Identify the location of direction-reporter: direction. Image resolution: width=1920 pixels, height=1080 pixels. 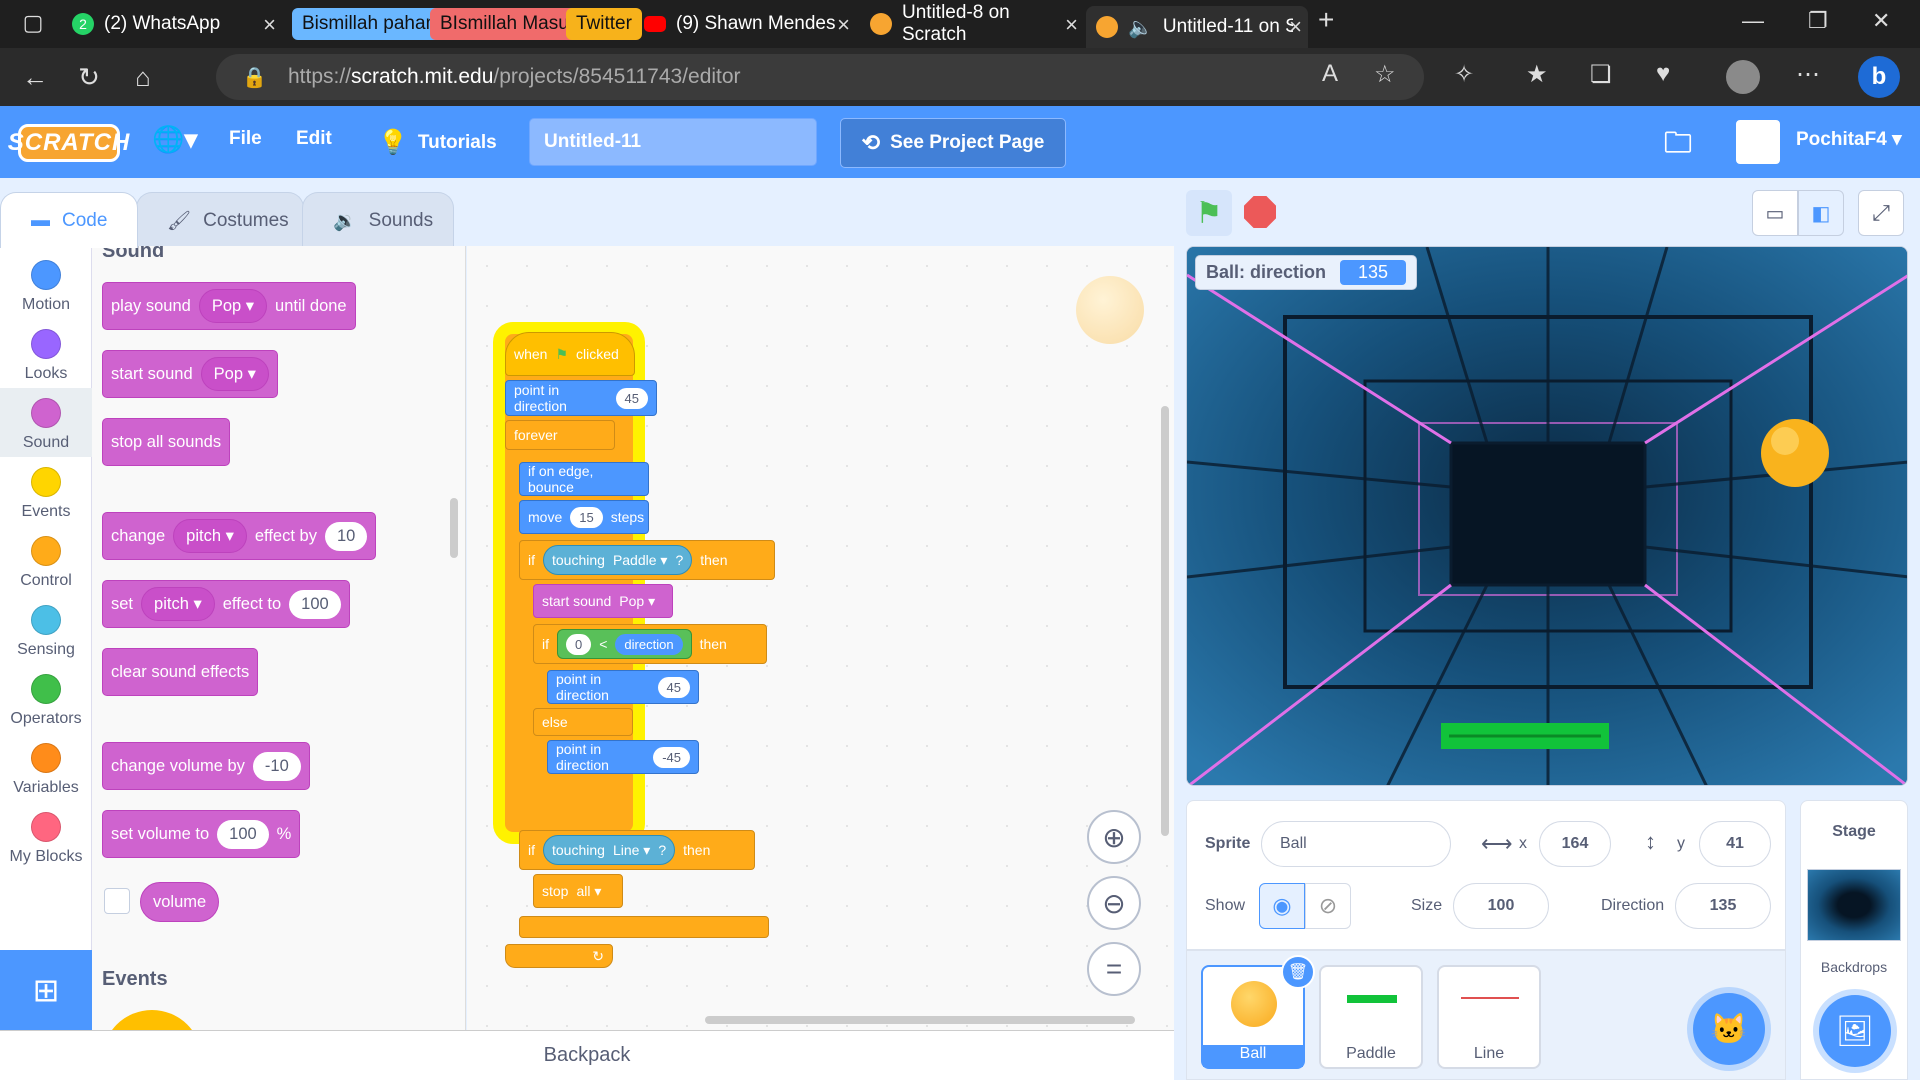
(649, 644).